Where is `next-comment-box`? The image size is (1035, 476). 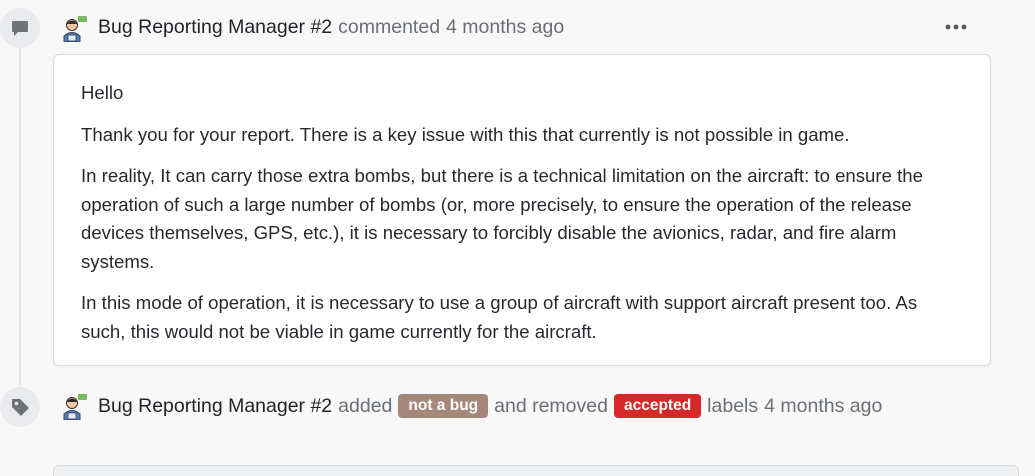 next-comment-box is located at coordinates (536, 470).